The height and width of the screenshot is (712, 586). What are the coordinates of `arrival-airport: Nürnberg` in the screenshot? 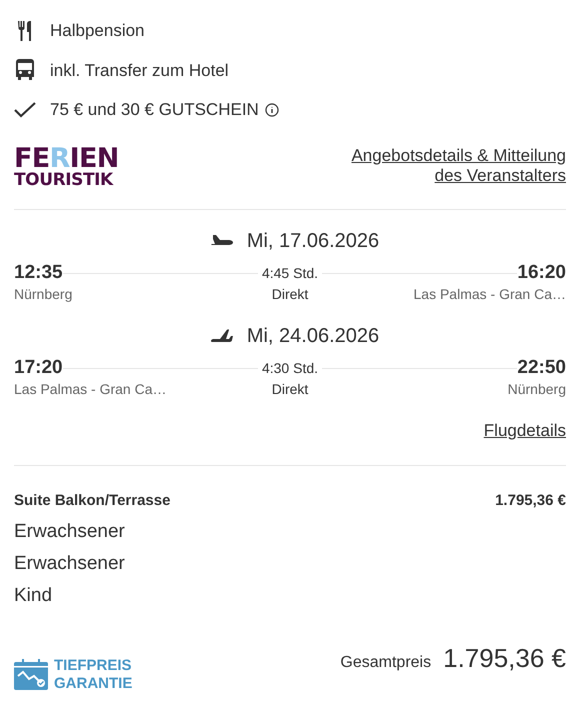 It's located at (537, 389).